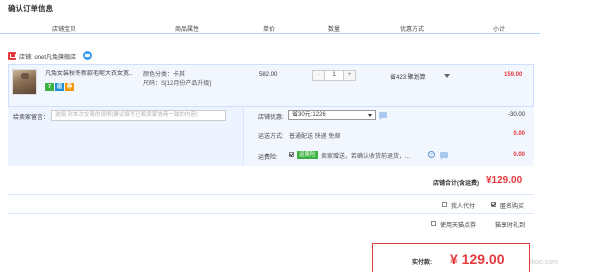  Describe the element at coordinates (271, 137) in the screenshot. I see `shipping-label: 运送方式:` at that location.